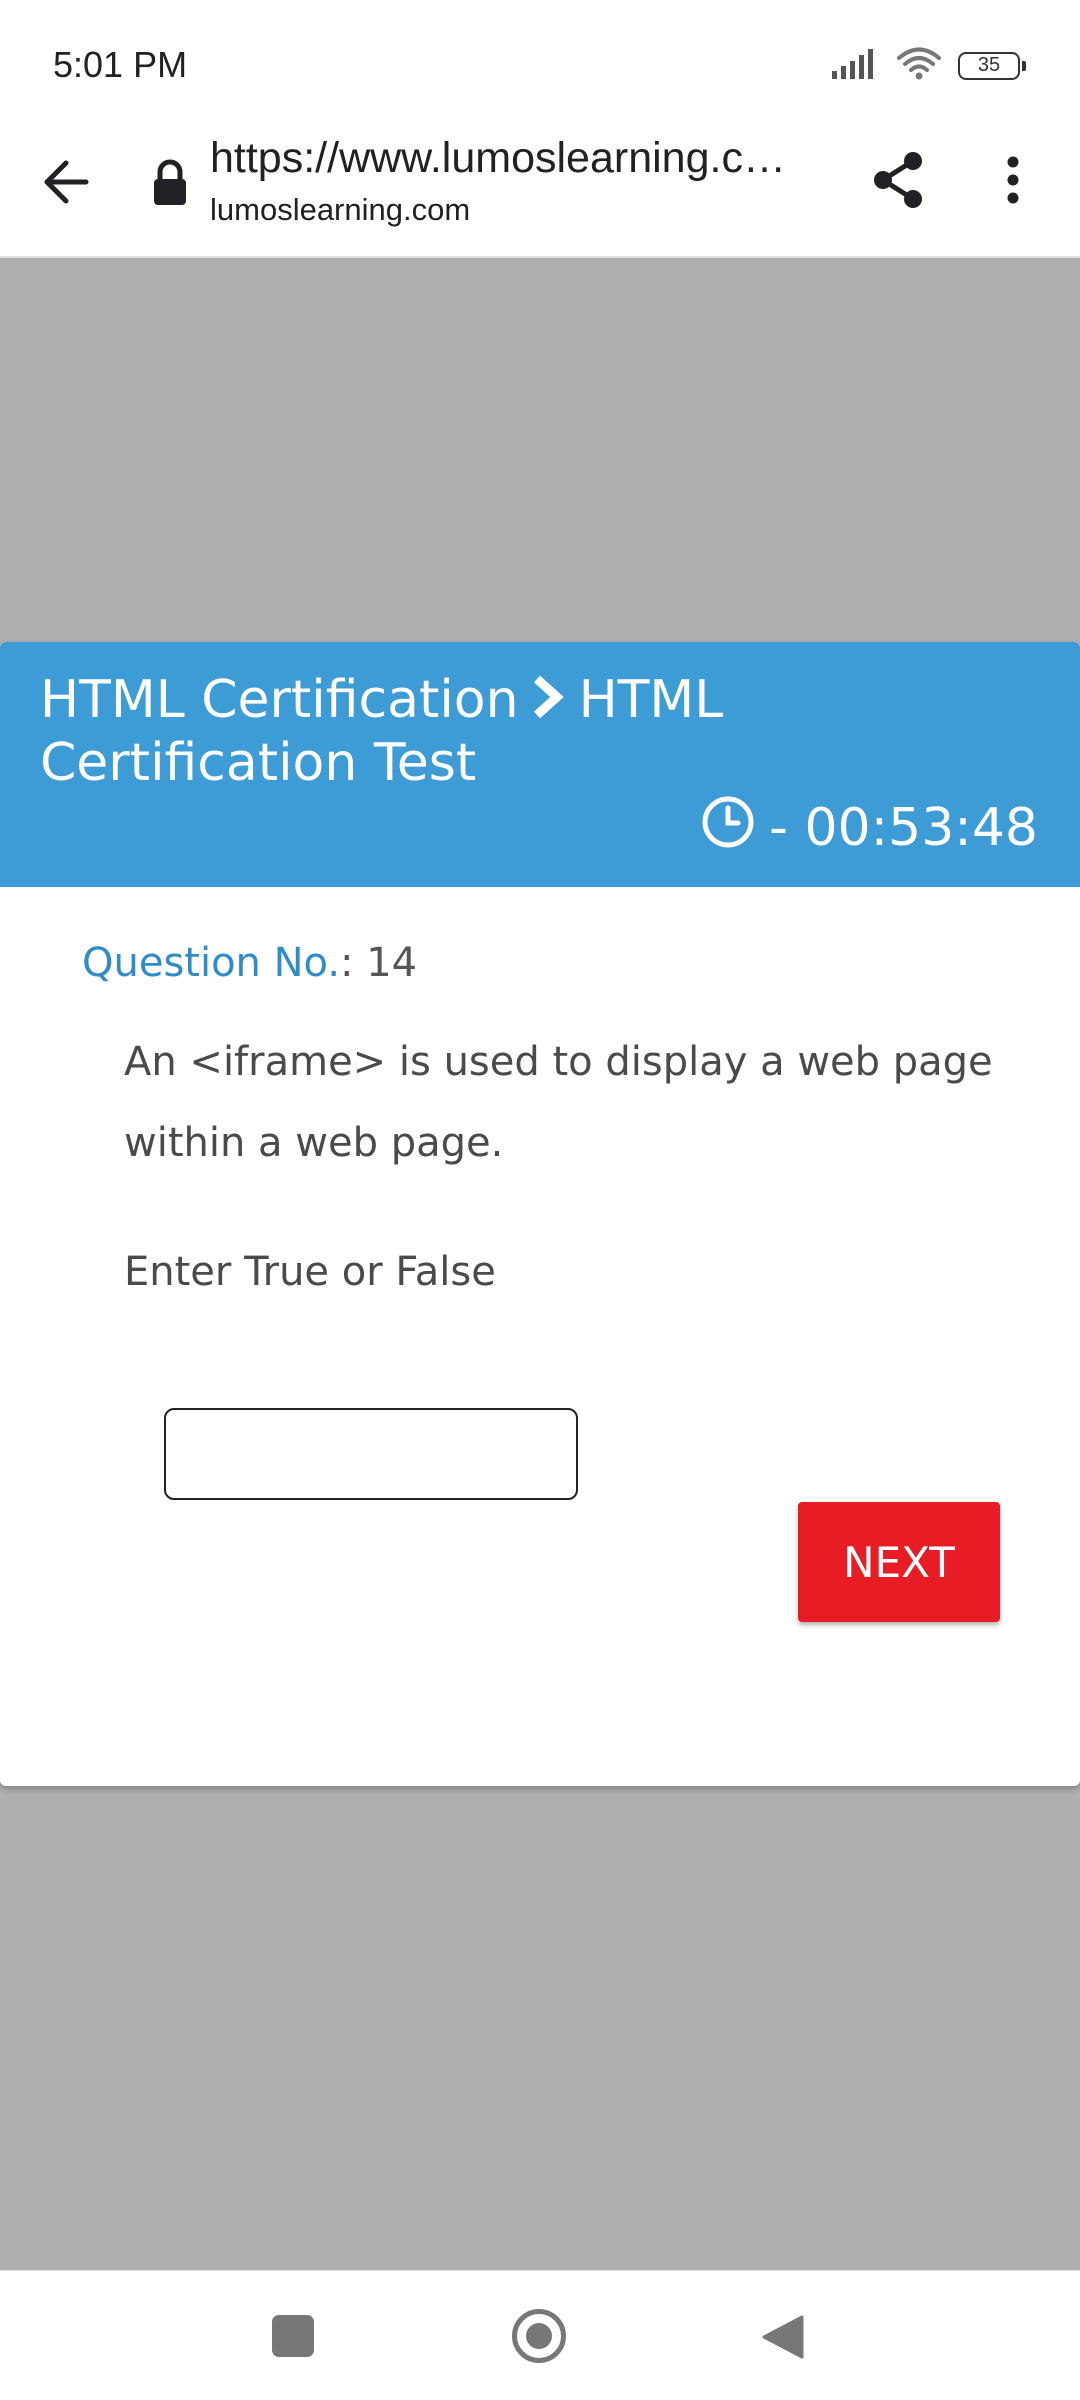  I want to click on status-icons: 35, so click(929, 66).